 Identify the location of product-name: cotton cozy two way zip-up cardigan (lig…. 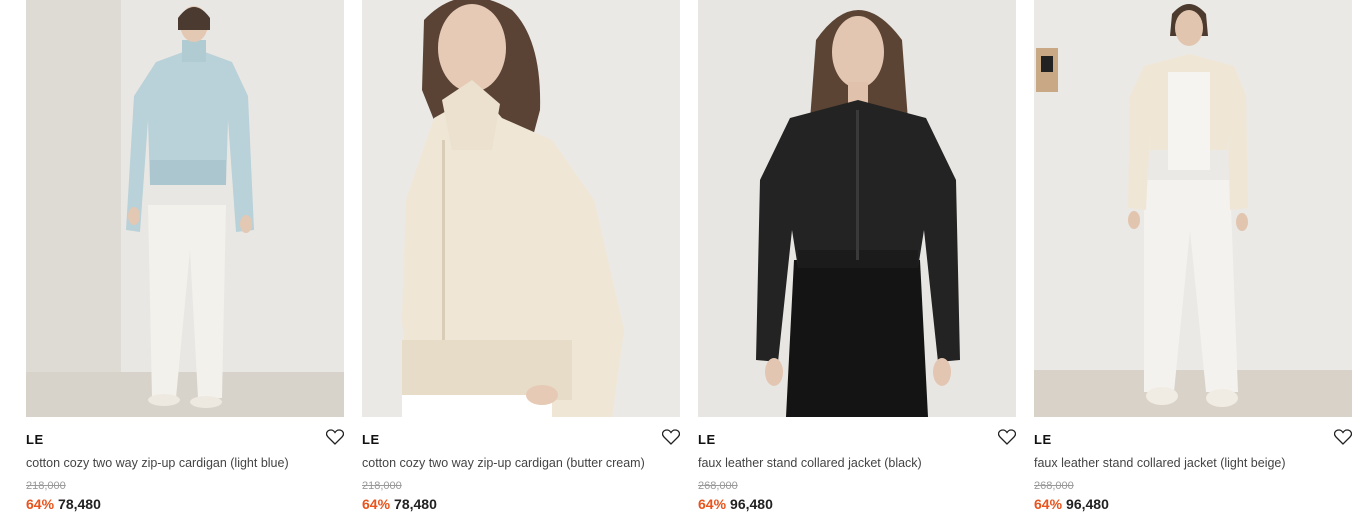
(157, 463).